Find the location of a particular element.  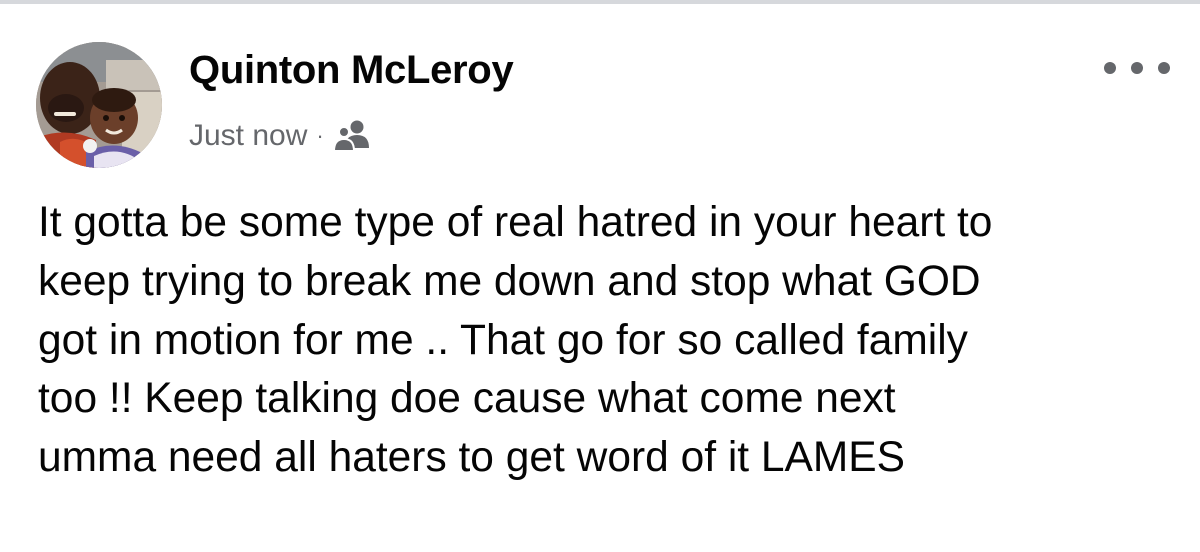

author-name: Quinton McLeroy is located at coordinates (351, 70).